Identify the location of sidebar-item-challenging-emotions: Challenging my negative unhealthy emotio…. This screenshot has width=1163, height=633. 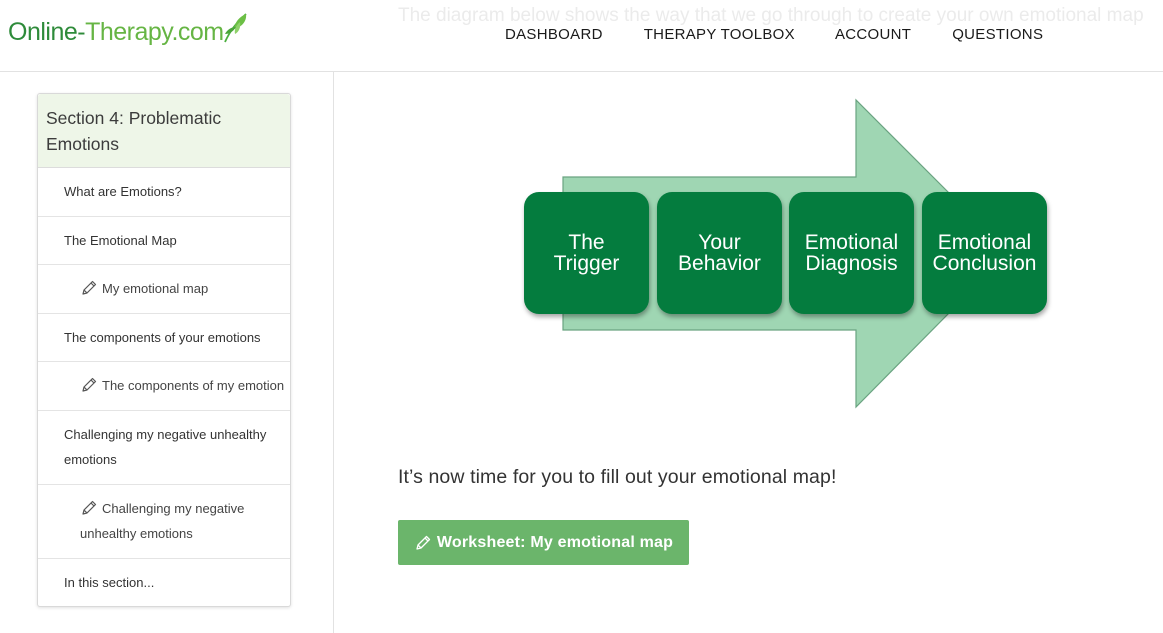
(164, 448).